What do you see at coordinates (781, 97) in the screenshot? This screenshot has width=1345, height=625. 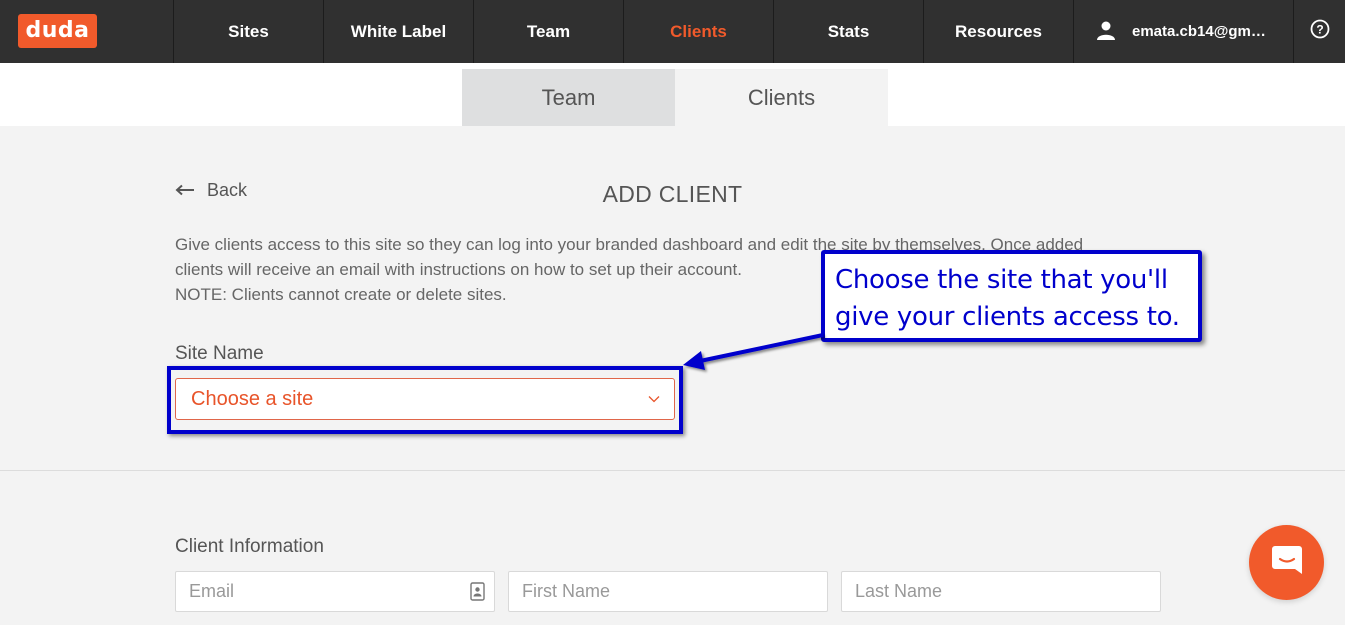 I see `tab-clients: Clients` at bounding box center [781, 97].